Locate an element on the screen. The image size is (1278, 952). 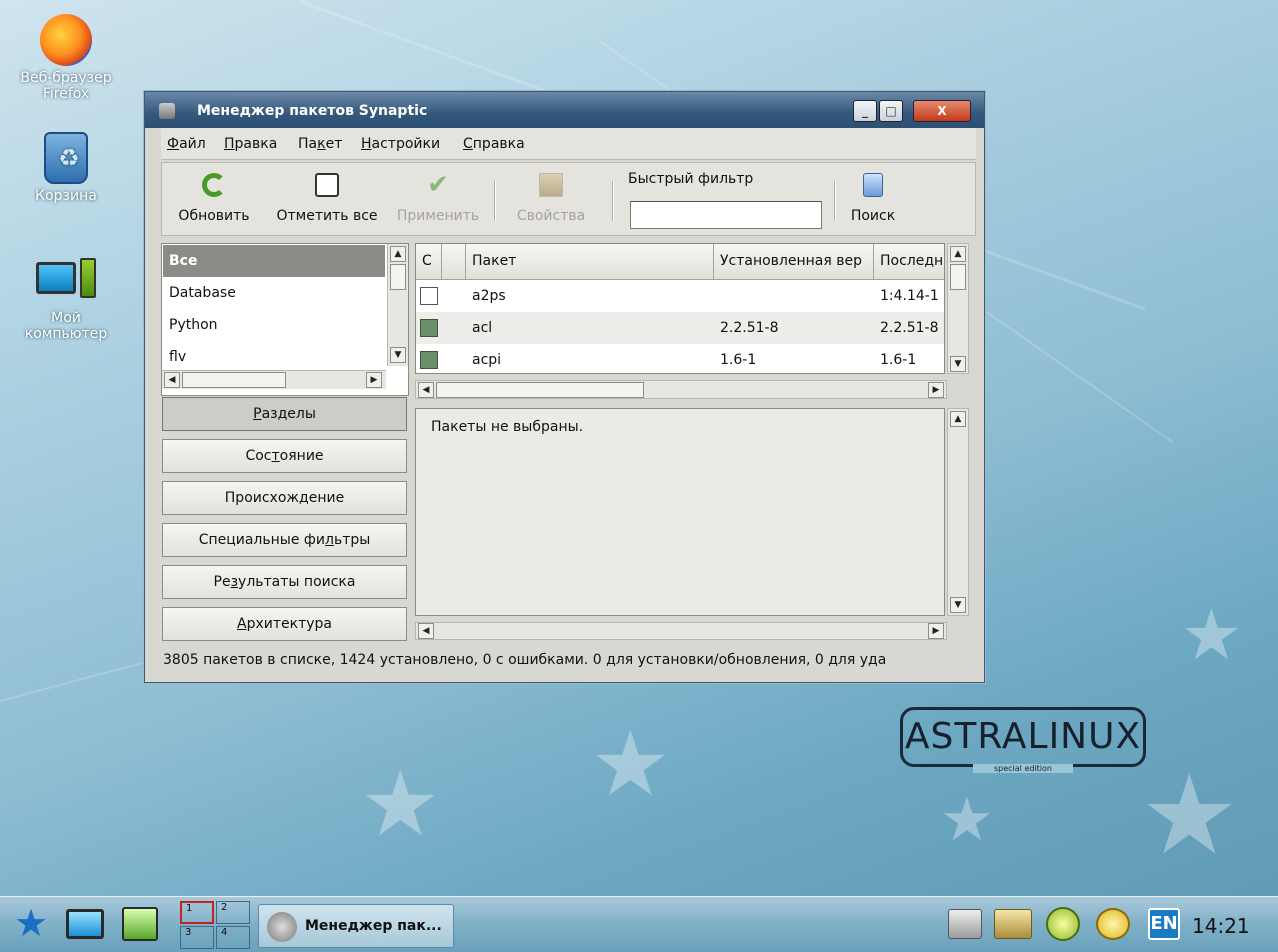
computer-icon is located at coordinates (66, 282).